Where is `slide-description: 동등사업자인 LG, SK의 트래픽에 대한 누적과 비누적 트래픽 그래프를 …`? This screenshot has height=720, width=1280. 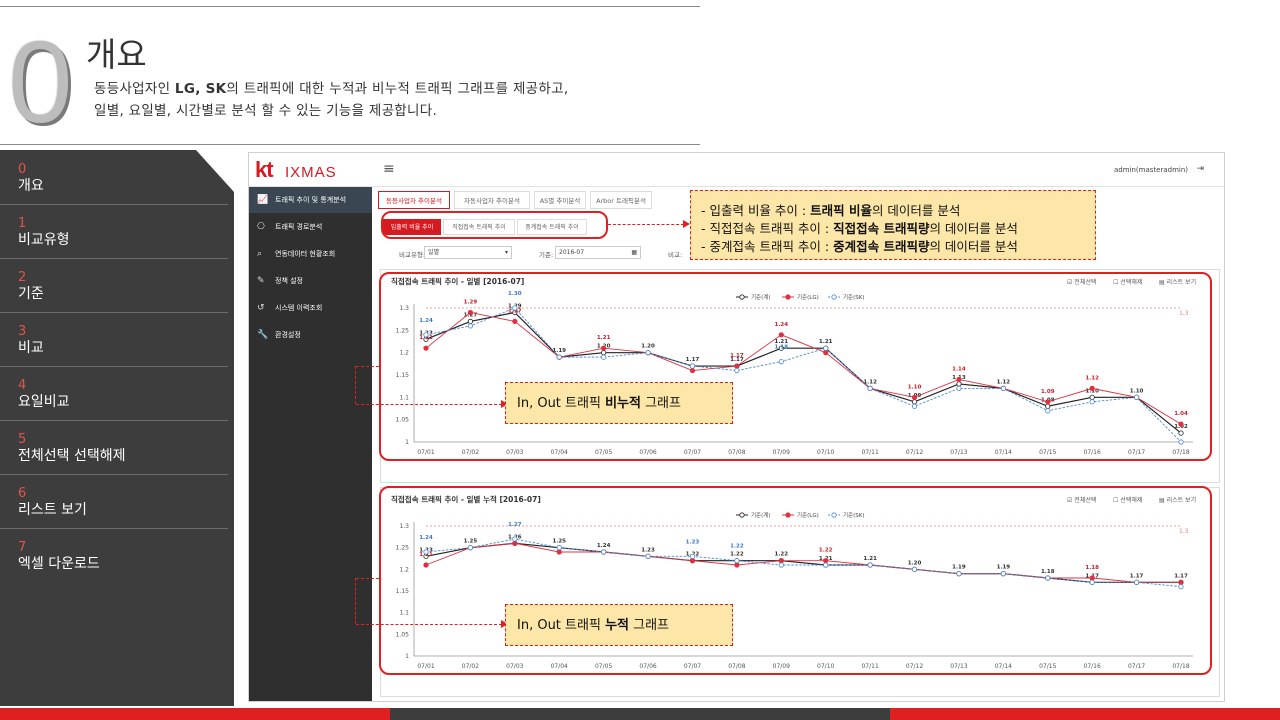
slide-description: 동등사업자인 LG, SK의 트래픽에 대한 누적과 비누적 트래픽 그래프를 … is located at coordinates (331, 100).